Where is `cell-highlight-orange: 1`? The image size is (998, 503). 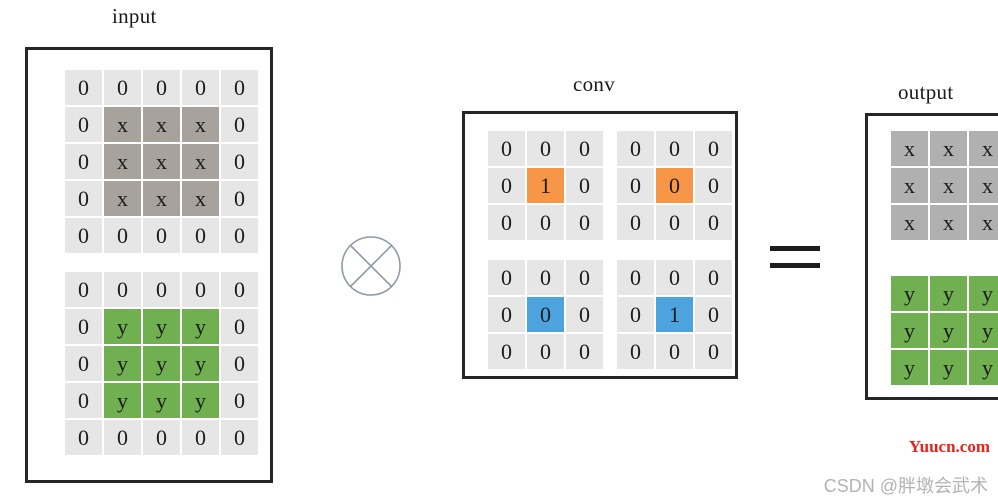
cell-highlight-orange: 1 is located at coordinates (545, 185).